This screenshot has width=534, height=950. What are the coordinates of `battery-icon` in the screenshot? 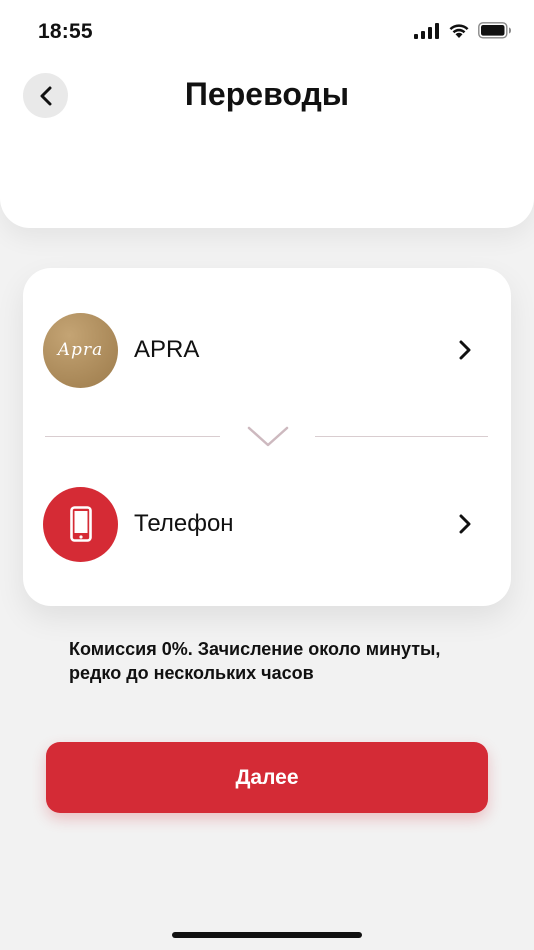 It's located at (494, 30).